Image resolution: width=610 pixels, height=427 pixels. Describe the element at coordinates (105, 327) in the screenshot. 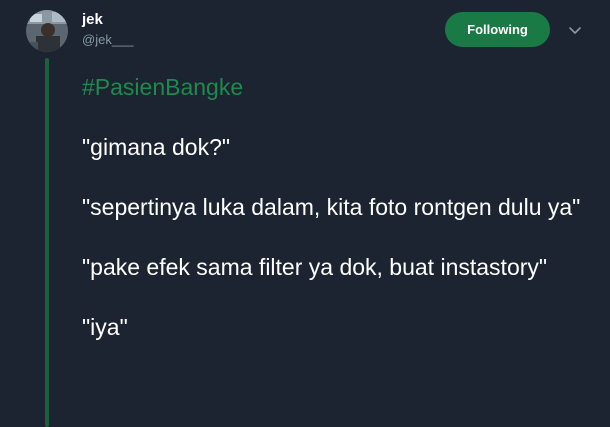

I see `tweet-line: "iya"` at that location.